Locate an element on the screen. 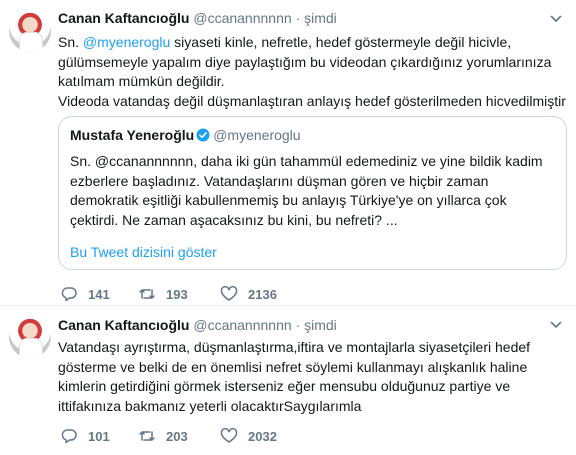 This screenshot has width=576, height=455. retweet-button: 203 is located at coordinates (163, 436).